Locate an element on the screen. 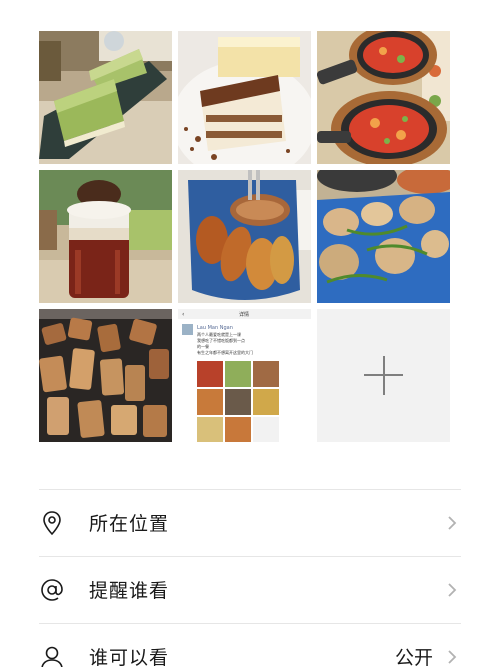  photo-thumbnail-chicken-wings is located at coordinates (244, 236).